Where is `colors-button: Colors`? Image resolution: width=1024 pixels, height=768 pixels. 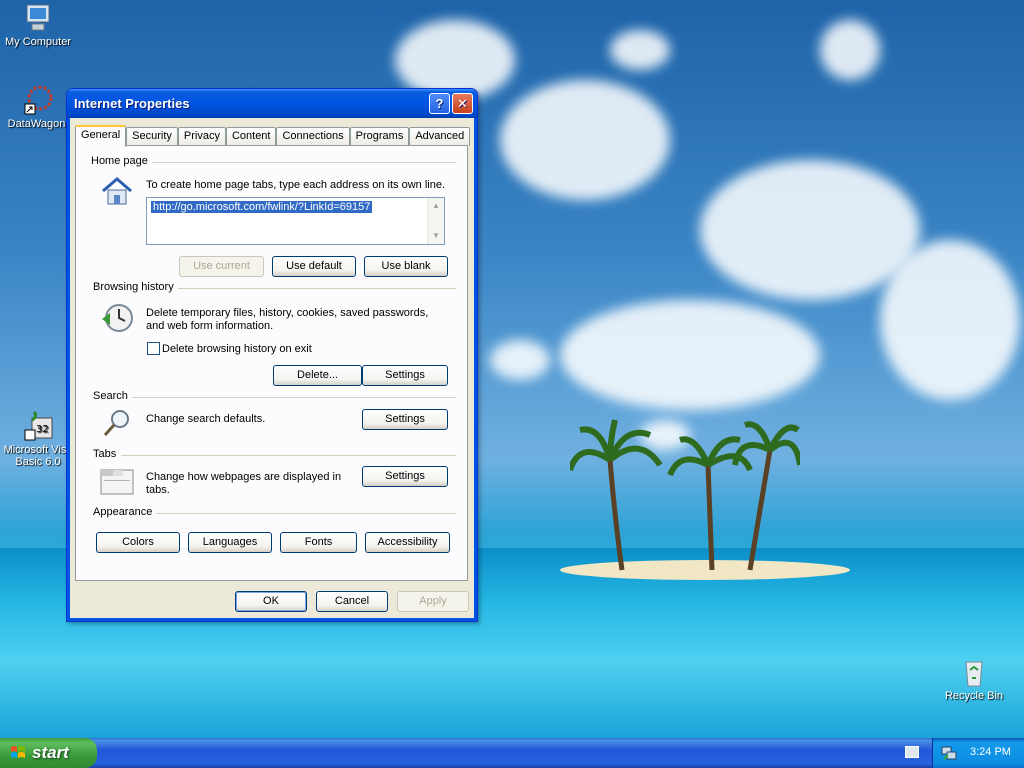
colors-button: Colors is located at coordinates (138, 542).